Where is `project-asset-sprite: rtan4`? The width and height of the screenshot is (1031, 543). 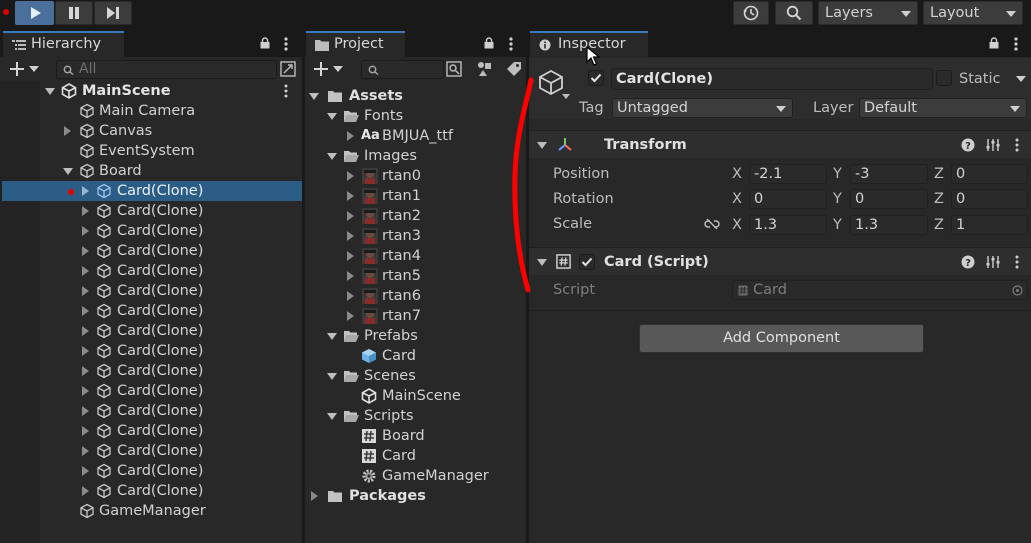 project-asset-sprite: rtan4 is located at coordinates (415, 256).